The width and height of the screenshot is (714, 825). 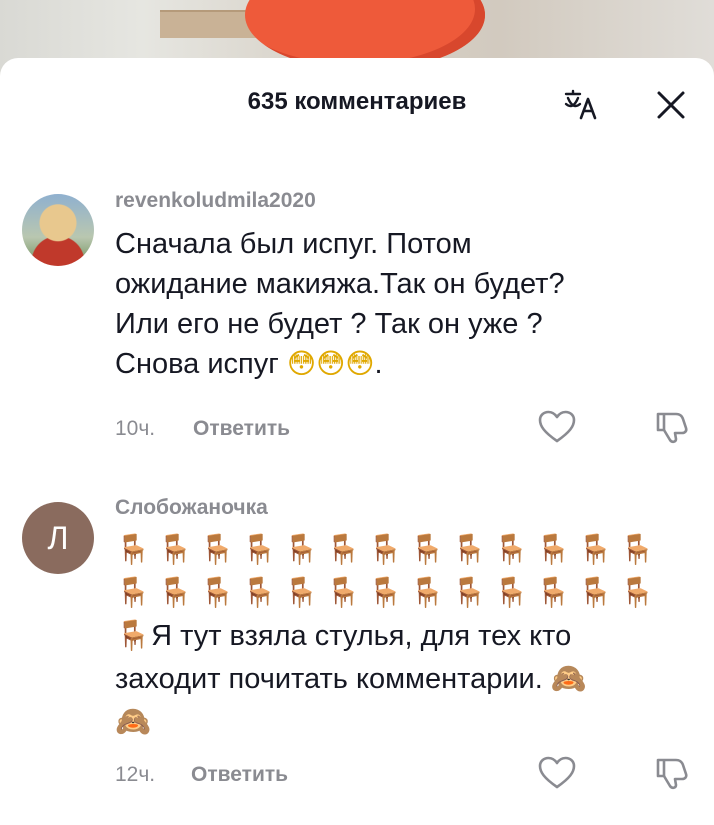 What do you see at coordinates (378, 364) in the screenshot?
I see `comment-text-fragment: .` at bounding box center [378, 364].